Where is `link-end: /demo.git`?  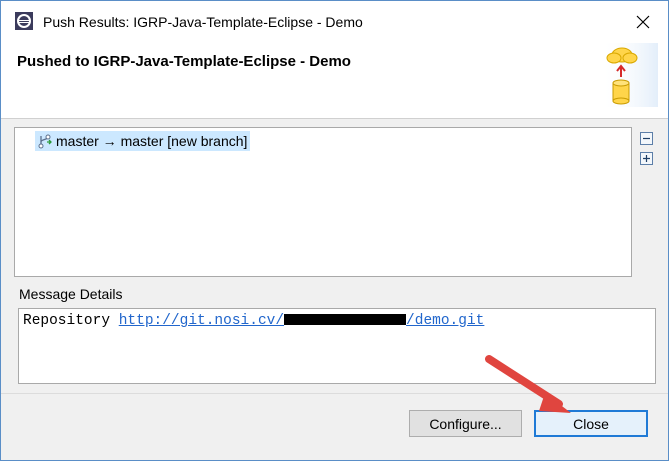 link-end: /demo.git is located at coordinates (445, 321).